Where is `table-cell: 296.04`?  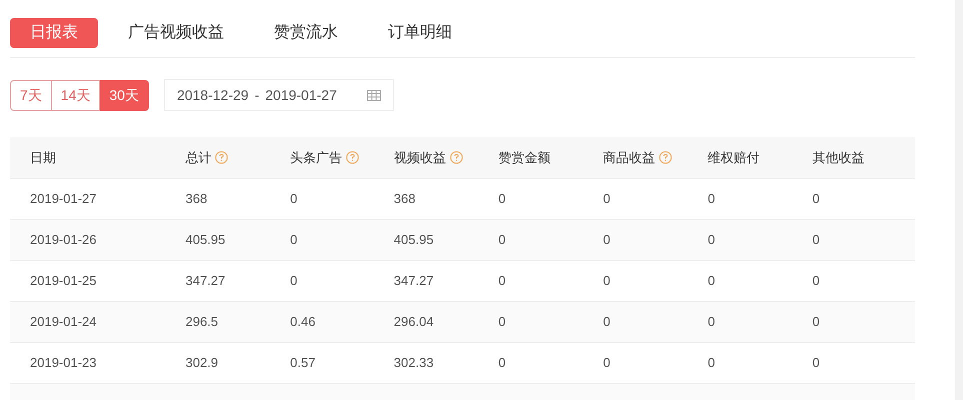 table-cell: 296.04 is located at coordinates (414, 322).